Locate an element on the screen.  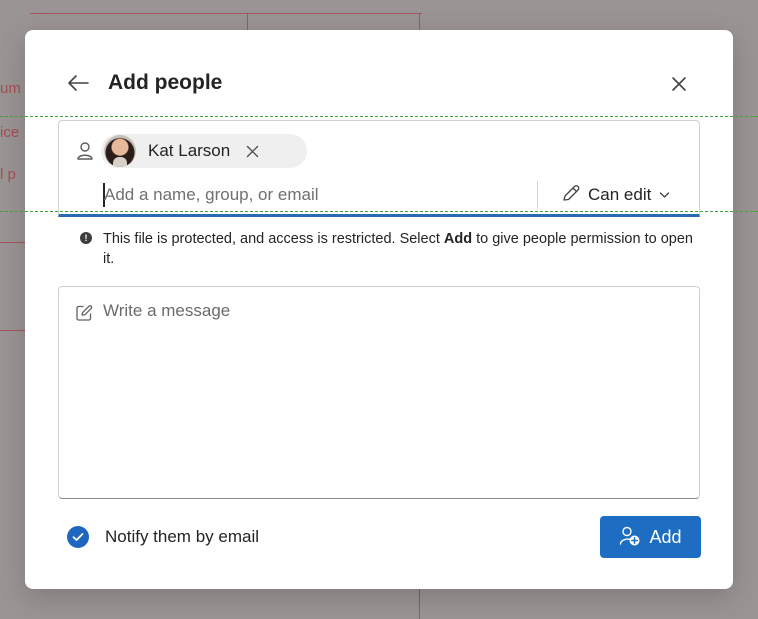
background-text: um is located at coordinates (10, 88).